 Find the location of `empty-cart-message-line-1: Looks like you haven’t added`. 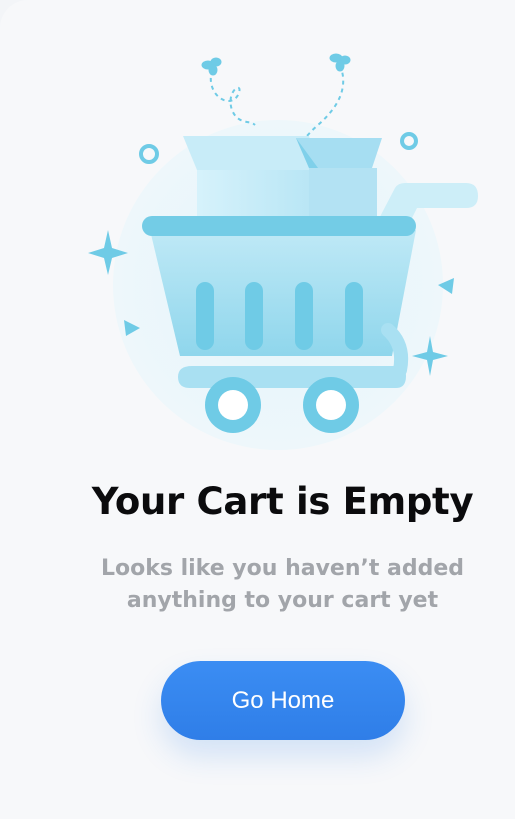

empty-cart-message-line-1: Looks like you haven’t added is located at coordinates (282, 568).